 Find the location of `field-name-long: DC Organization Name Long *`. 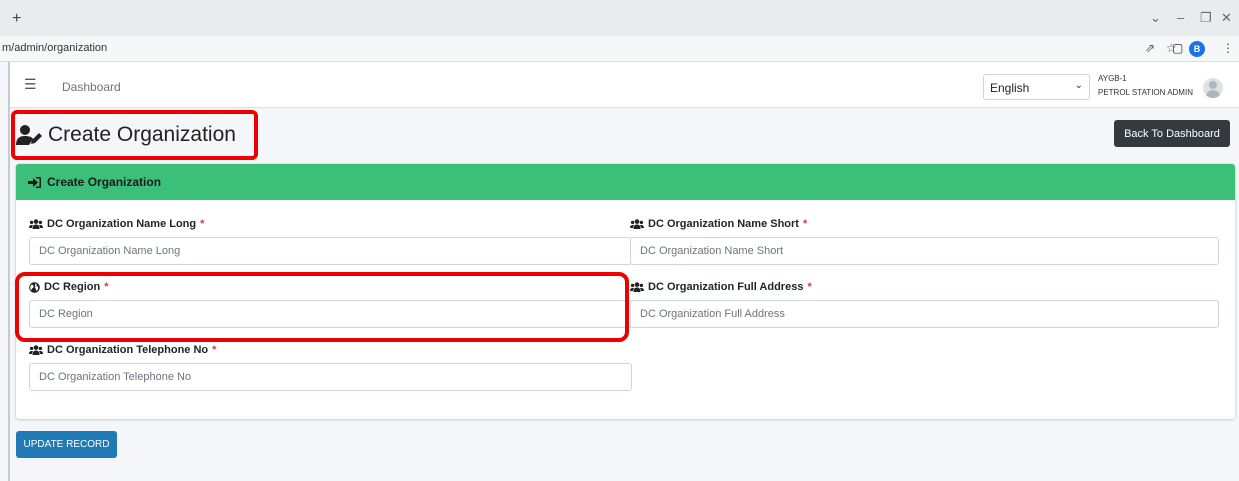

field-name-long: DC Organization Name Long * is located at coordinates (330, 240).